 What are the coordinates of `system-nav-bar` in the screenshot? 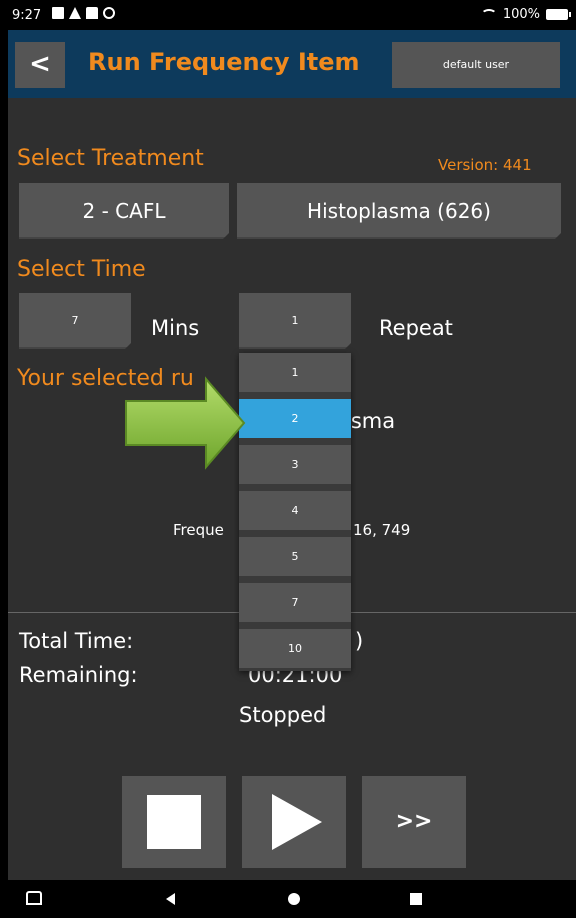 It's located at (292, 899).